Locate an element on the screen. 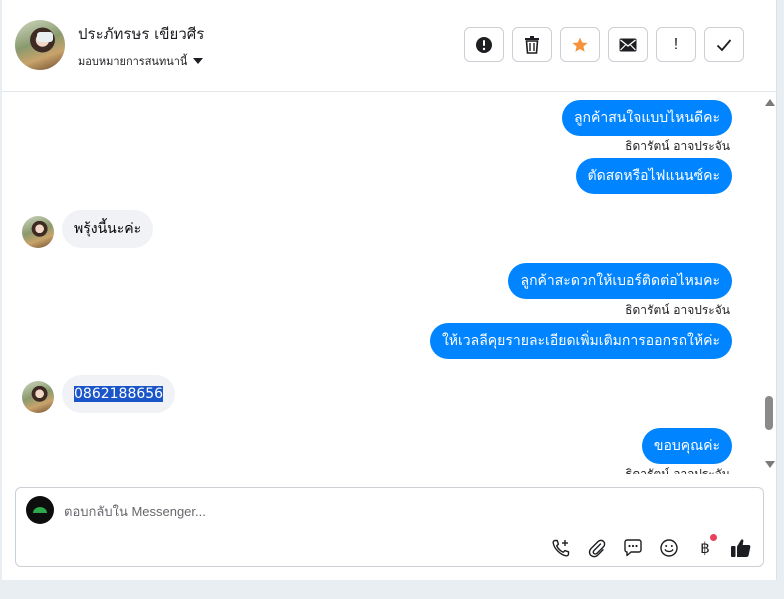  assign-conversation-dropdown: มอบหมายการสนทนานี้ is located at coordinates (141, 61).